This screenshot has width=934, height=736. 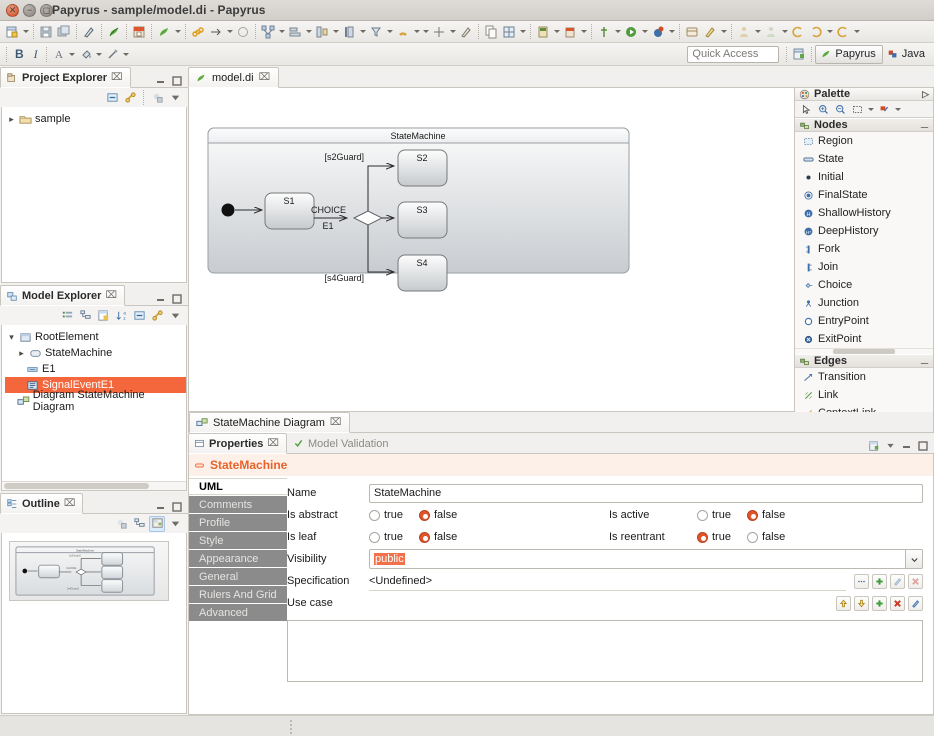 What do you see at coordinates (522, 32) in the screenshot?
I see `grid-caret` at bounding box center [522, 32].